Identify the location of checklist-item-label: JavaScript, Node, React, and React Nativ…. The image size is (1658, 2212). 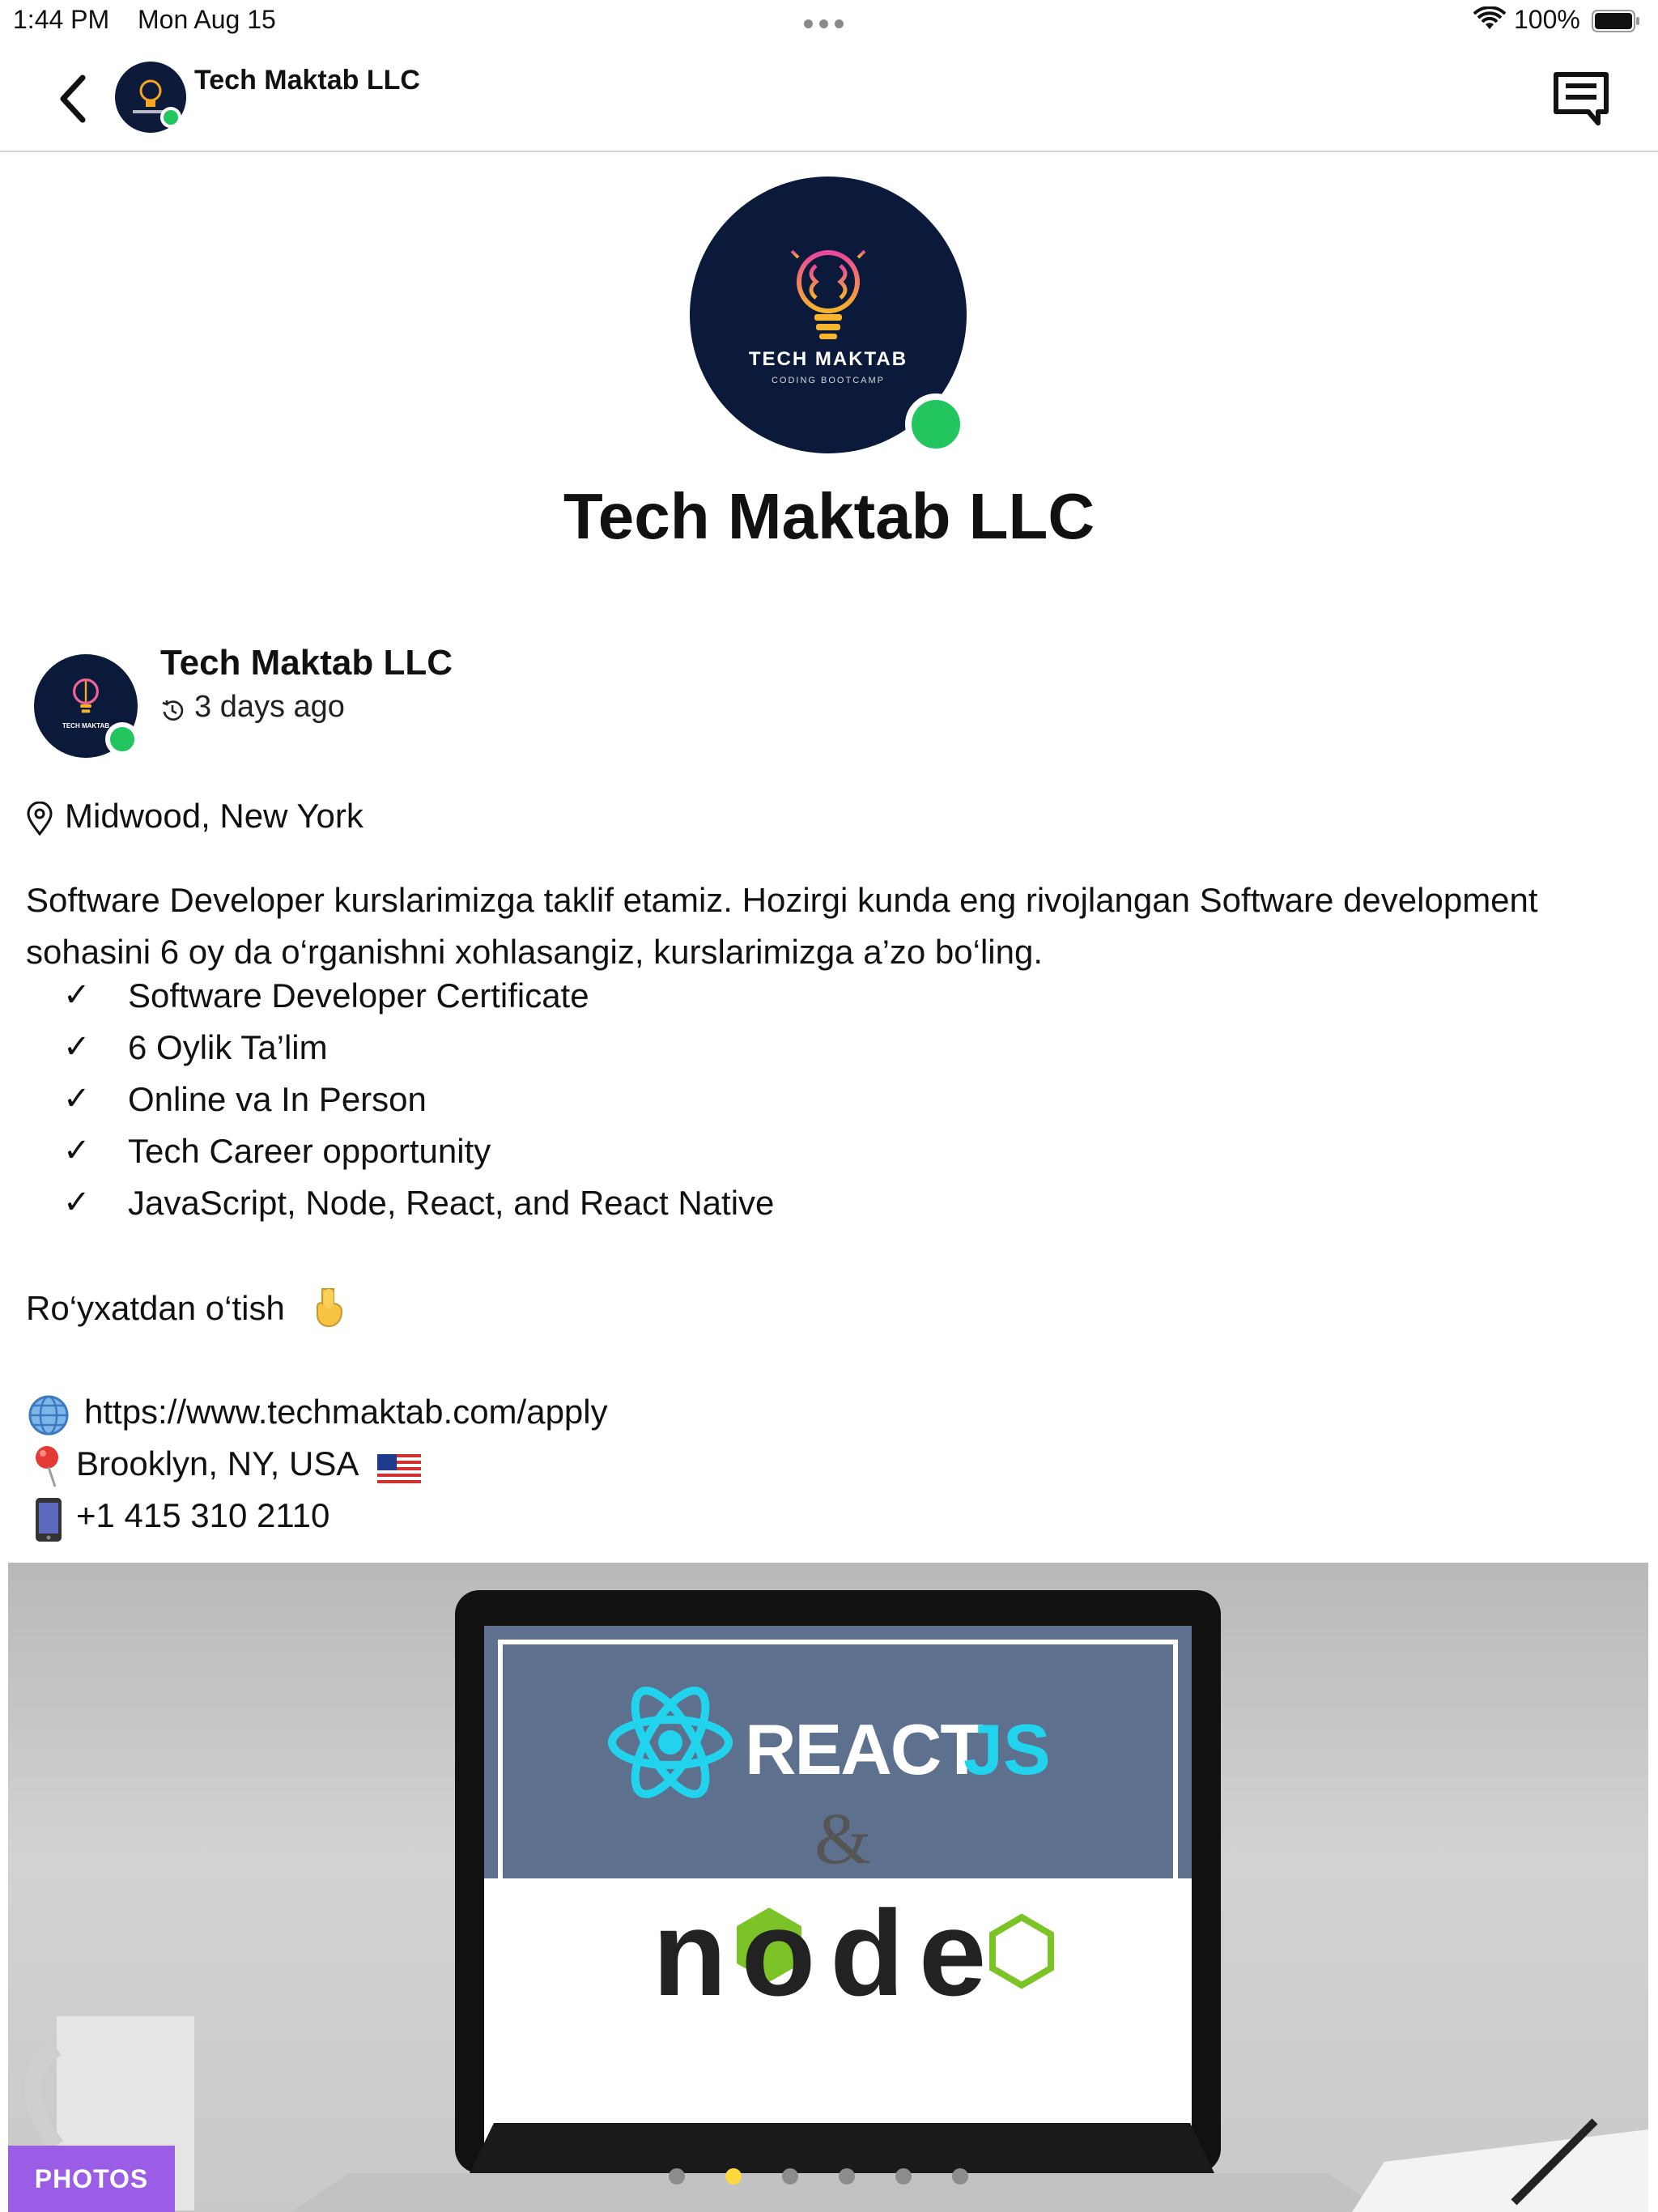
(451, 1203).